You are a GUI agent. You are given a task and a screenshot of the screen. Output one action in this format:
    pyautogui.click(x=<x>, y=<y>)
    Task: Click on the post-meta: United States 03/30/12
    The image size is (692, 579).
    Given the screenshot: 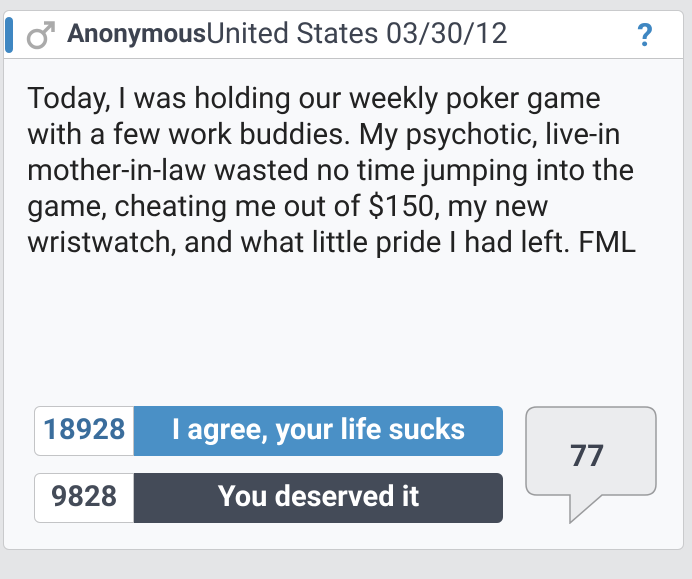 What is the action you would take?
    pyautogui.click(x=357, y=34)
    